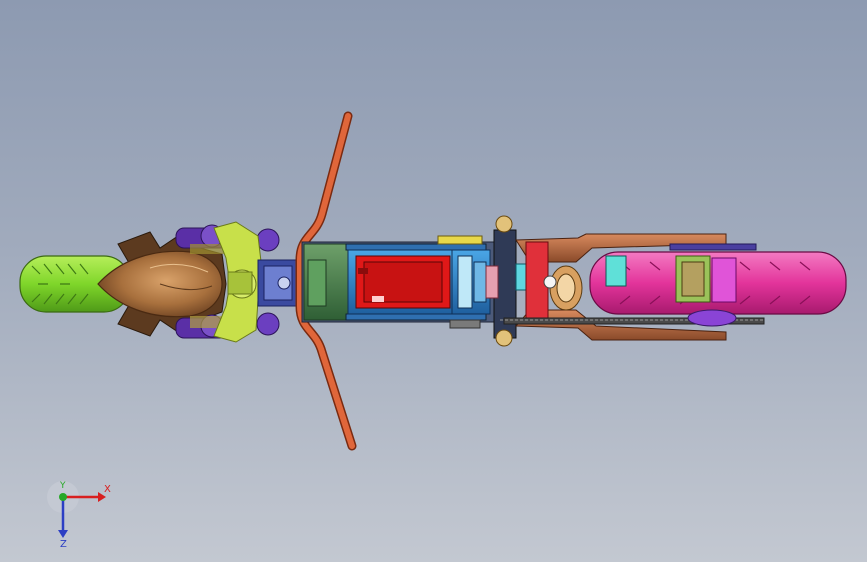  What do you see at coordinates (107, 489) in the screenshot?
I see `x-axis-label: X` at bounding box center [107, 489].